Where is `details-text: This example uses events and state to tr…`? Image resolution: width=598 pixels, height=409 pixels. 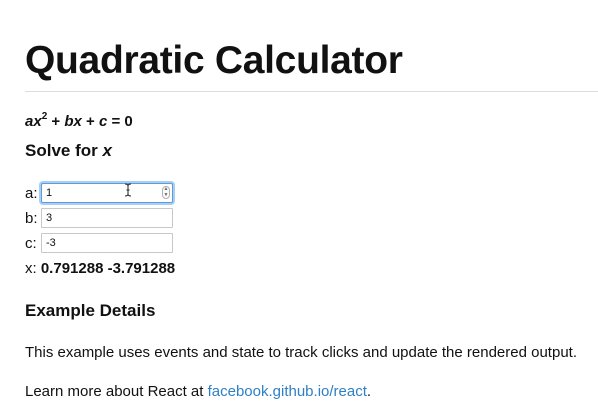 details-text: This example uses events and state to tr… is located at coordinates (301, 352).